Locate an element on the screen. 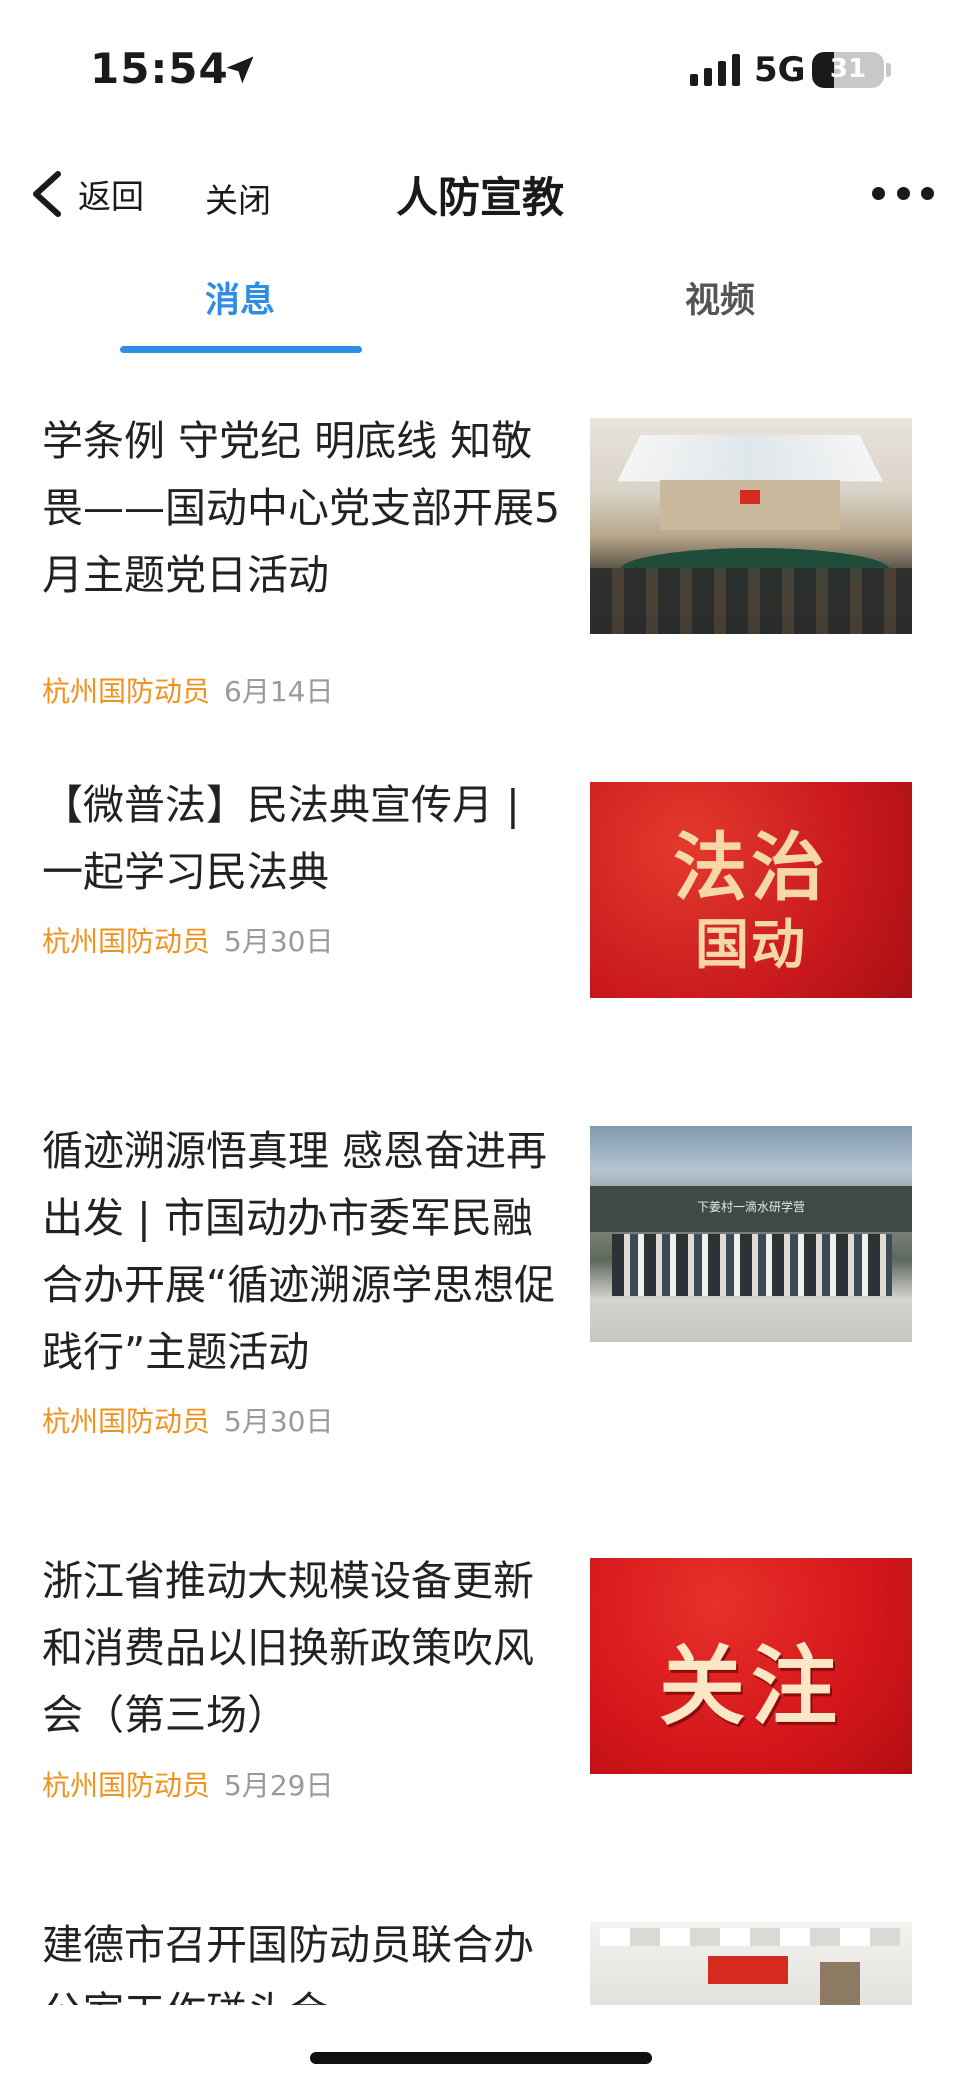 This screenshot has width=960, height=2081. list-item: 【微普法】民法典宣传月 | 一起学习民法典 杭州国防动员 5月30日 法治 国动 is located at coordinates (480, 892).